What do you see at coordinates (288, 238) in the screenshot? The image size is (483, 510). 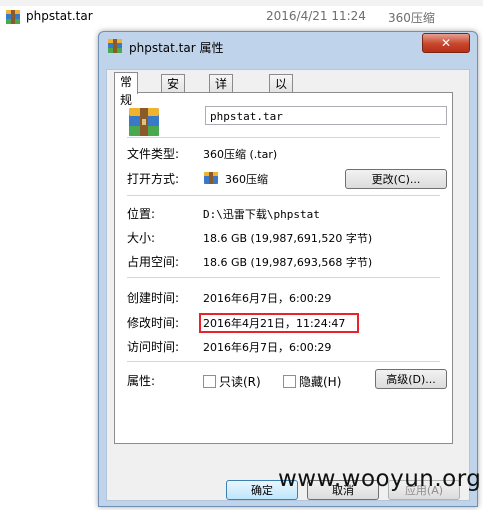 I see `size-value: 18.6 GB (19,987,691,520 字节)` at bounding box center [288, 238].